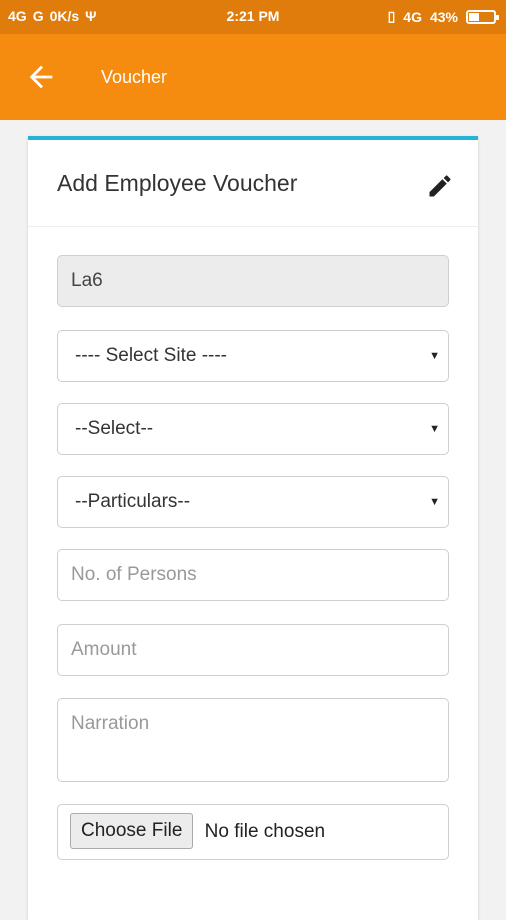 Image resolution: width=506 pixels, height=920 pixels. What do you see at coordinates (41, 77) in the screenshot?
I see `back-arrow-icon` at bounding box center [41, 77].